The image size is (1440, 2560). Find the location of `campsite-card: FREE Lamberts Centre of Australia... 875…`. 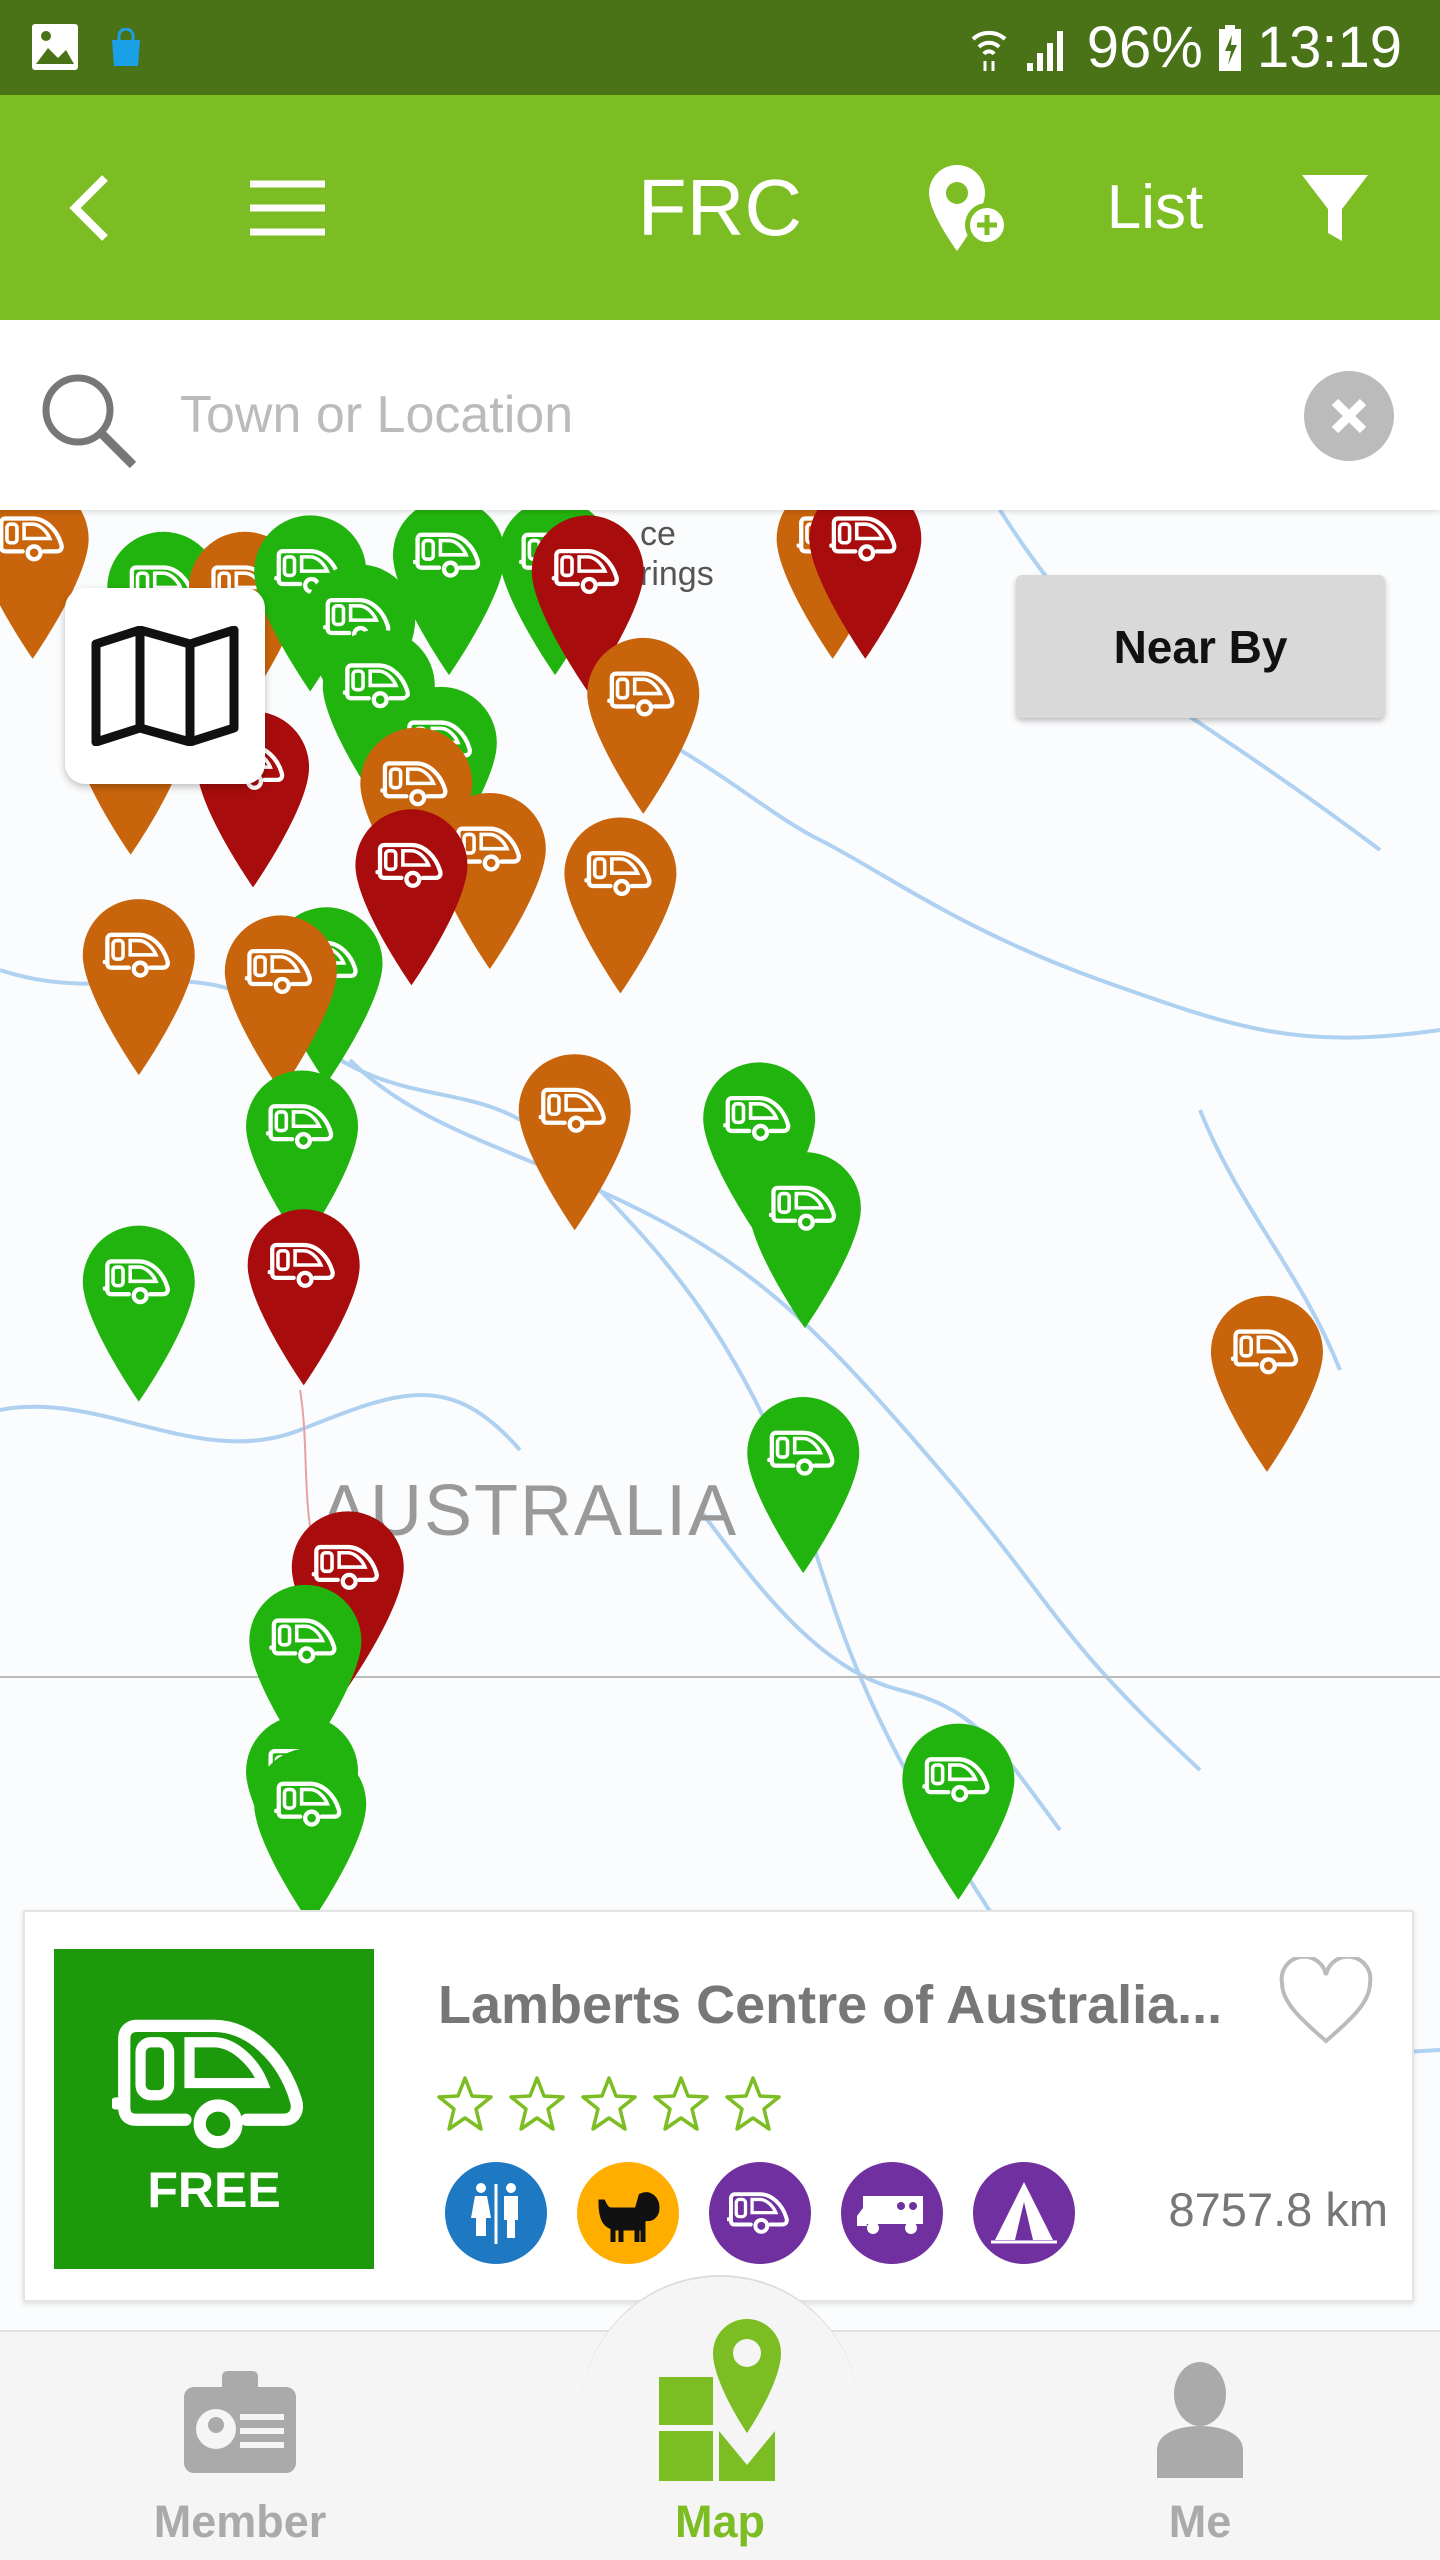

campsite-card: FREE Lamberts Centre of Australia... 875… is located at coordinates (718, 2106).